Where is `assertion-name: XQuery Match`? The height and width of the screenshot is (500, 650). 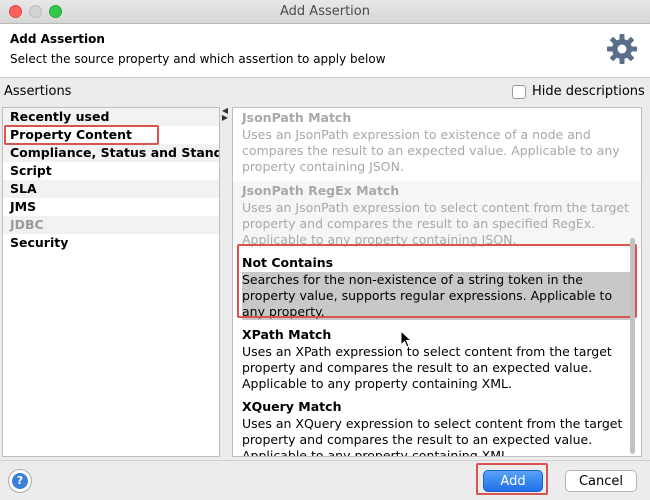
assertion-name: XQuery Match is located at coordinates (292, 406).